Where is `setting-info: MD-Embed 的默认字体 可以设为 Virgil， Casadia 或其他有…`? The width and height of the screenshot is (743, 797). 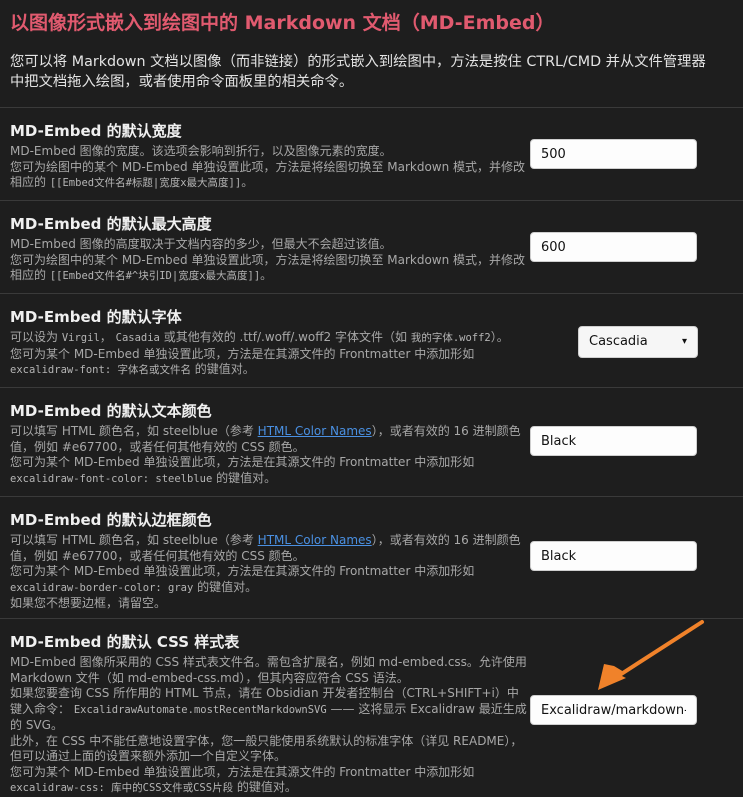
setting-info: MD-Embed 的默认字体 可以设为 Virgil， Casadia 或其他有… is located at coordinates (270, 342).